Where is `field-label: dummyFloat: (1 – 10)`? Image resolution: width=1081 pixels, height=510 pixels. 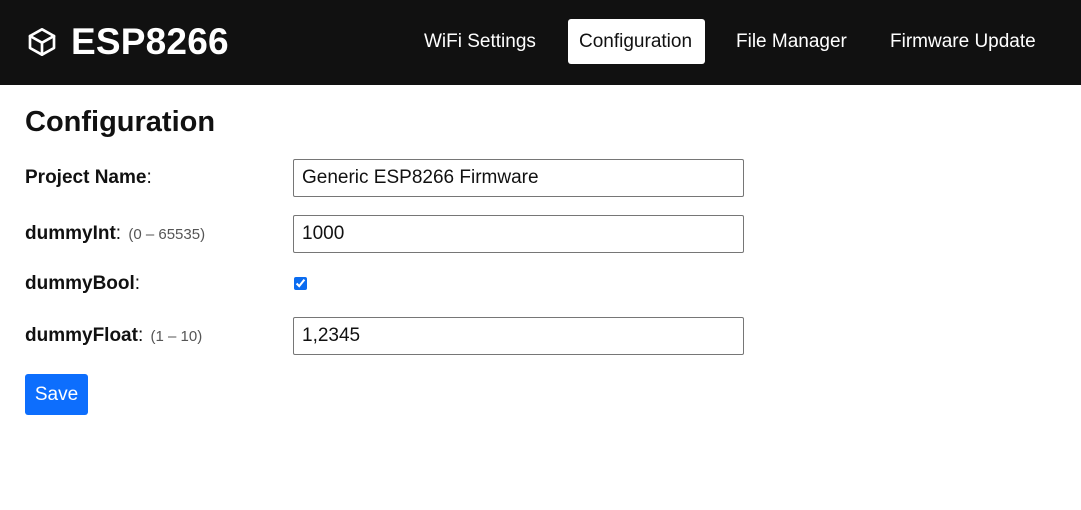
field-label: dummyFloat: (1 – 10) is located at coordinates (114, 335).